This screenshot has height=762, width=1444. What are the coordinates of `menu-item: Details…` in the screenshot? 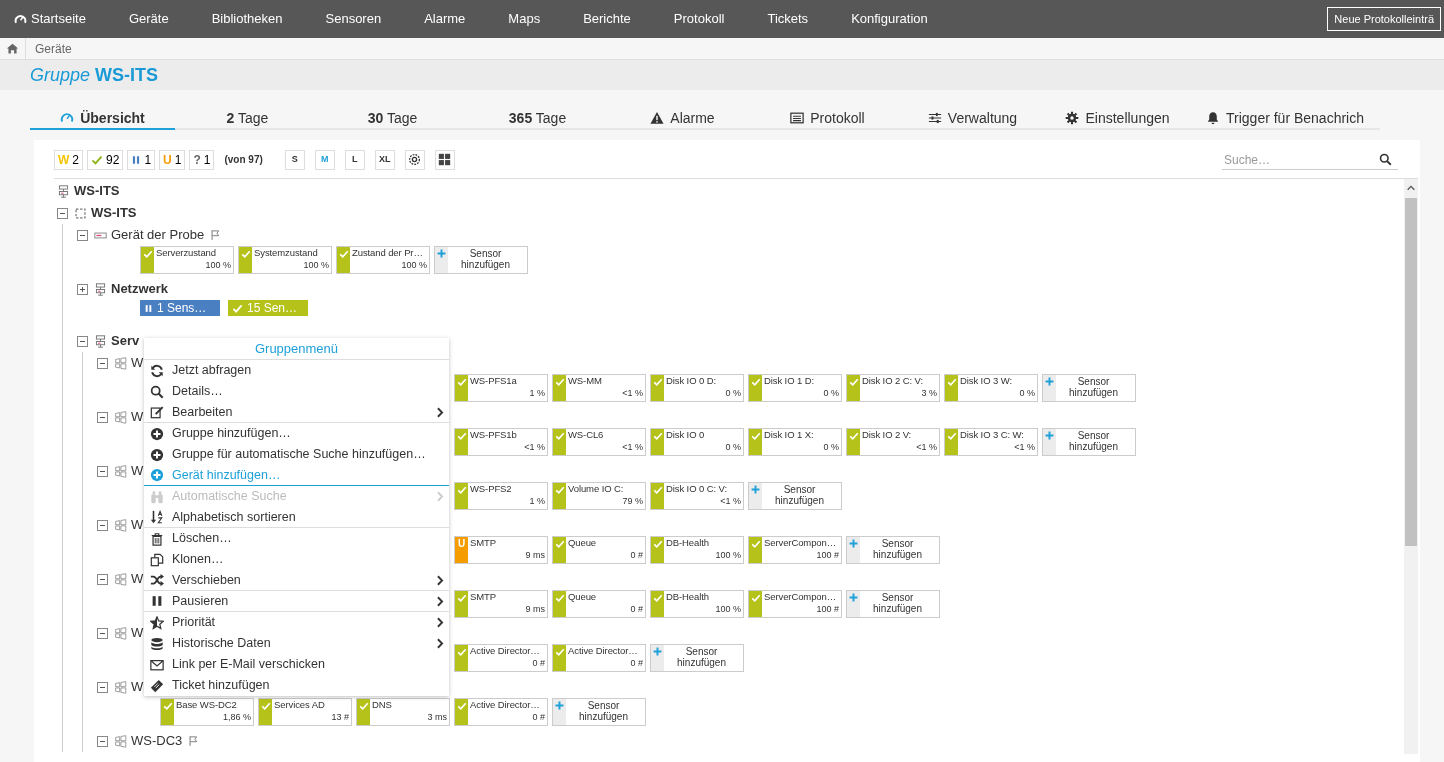 It's located at (296, 391).